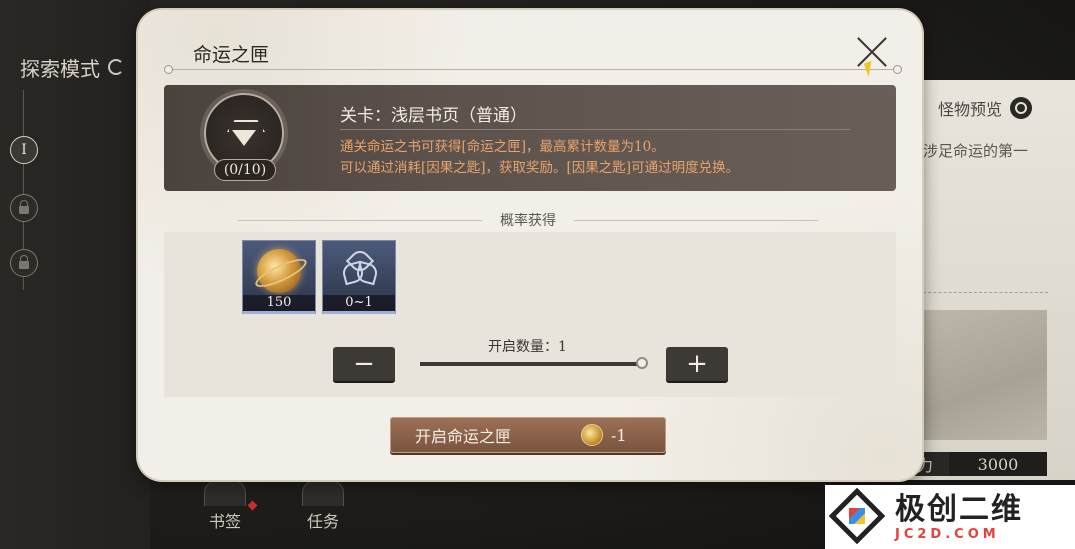  I want to click on stage-divider, so click(595, 129).